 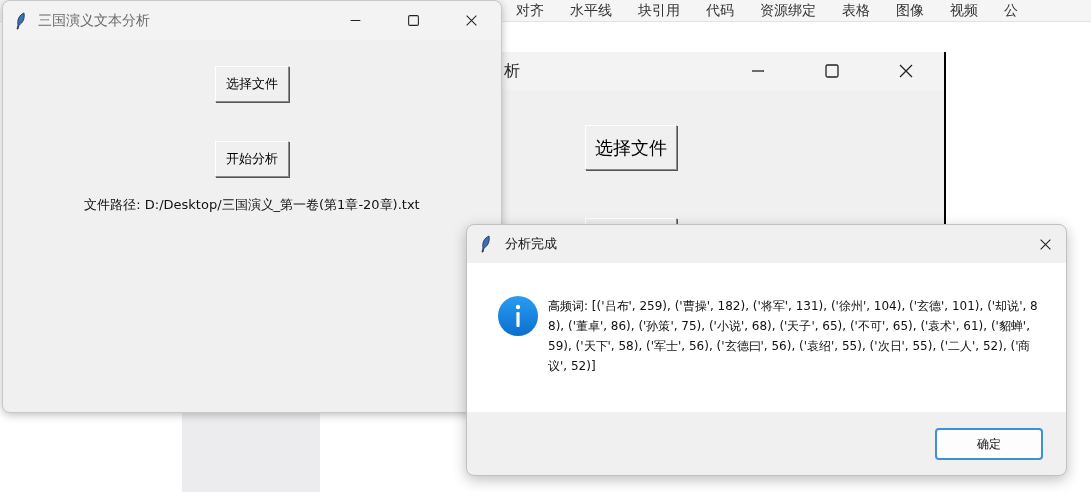 I want to click on window-title: 三国演义文本分析, so click(x=94, y=20).